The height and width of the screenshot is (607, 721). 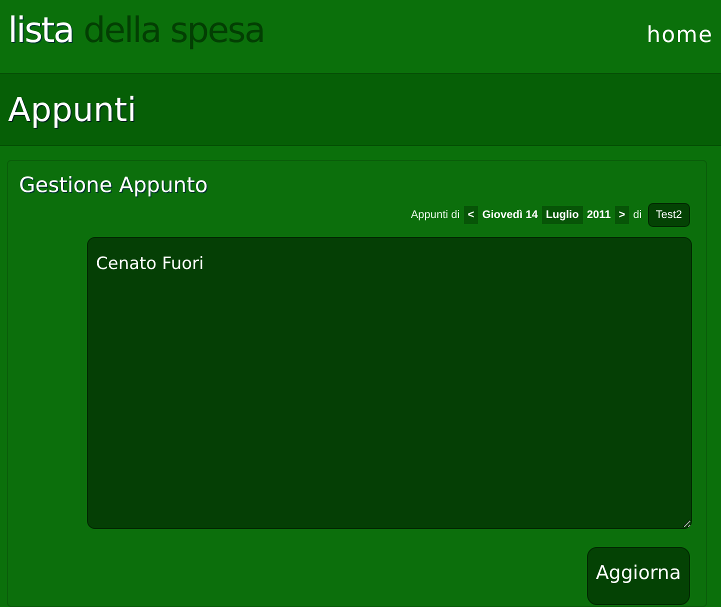 What do you see at coordinates (435, 215) in the screenshot?
I see `date-label: Appunti di` at bounding box center [435, 215].